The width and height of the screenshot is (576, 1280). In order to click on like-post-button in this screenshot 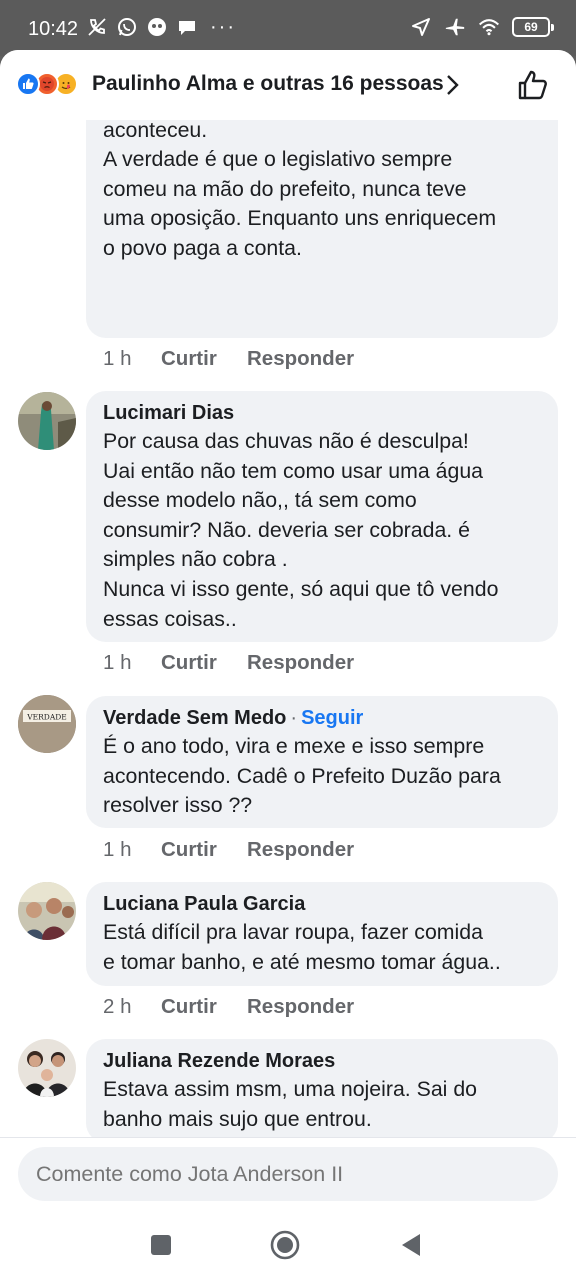, I will do `click(533, 85)`.